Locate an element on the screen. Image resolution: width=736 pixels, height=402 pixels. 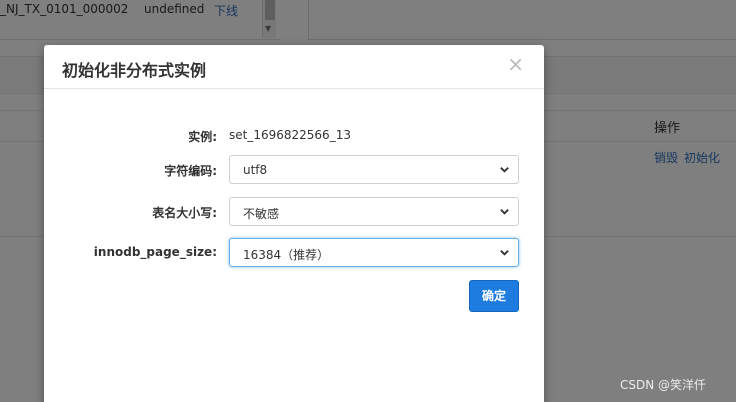
table-case-label: 表名大小写: is located at coordinates (184, 213).